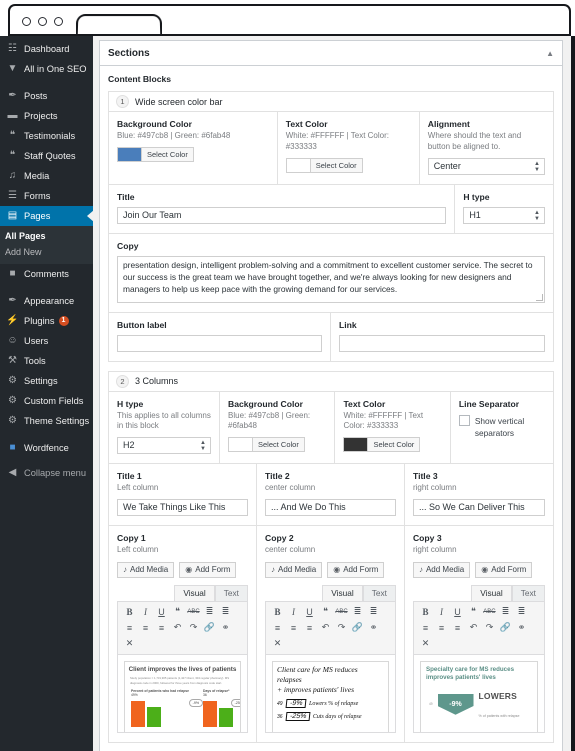 The height and width of the screenshot is (751, 575). I want to click on title-input: Join Our Team, so click(282, 215).